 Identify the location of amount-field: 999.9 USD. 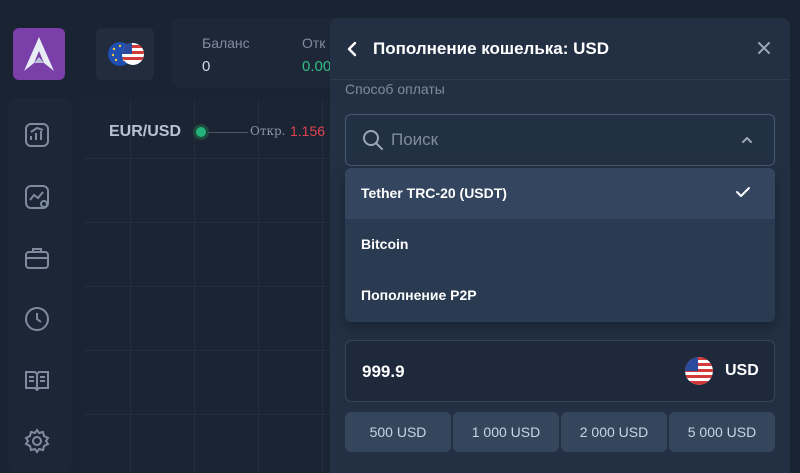
(560, 371).